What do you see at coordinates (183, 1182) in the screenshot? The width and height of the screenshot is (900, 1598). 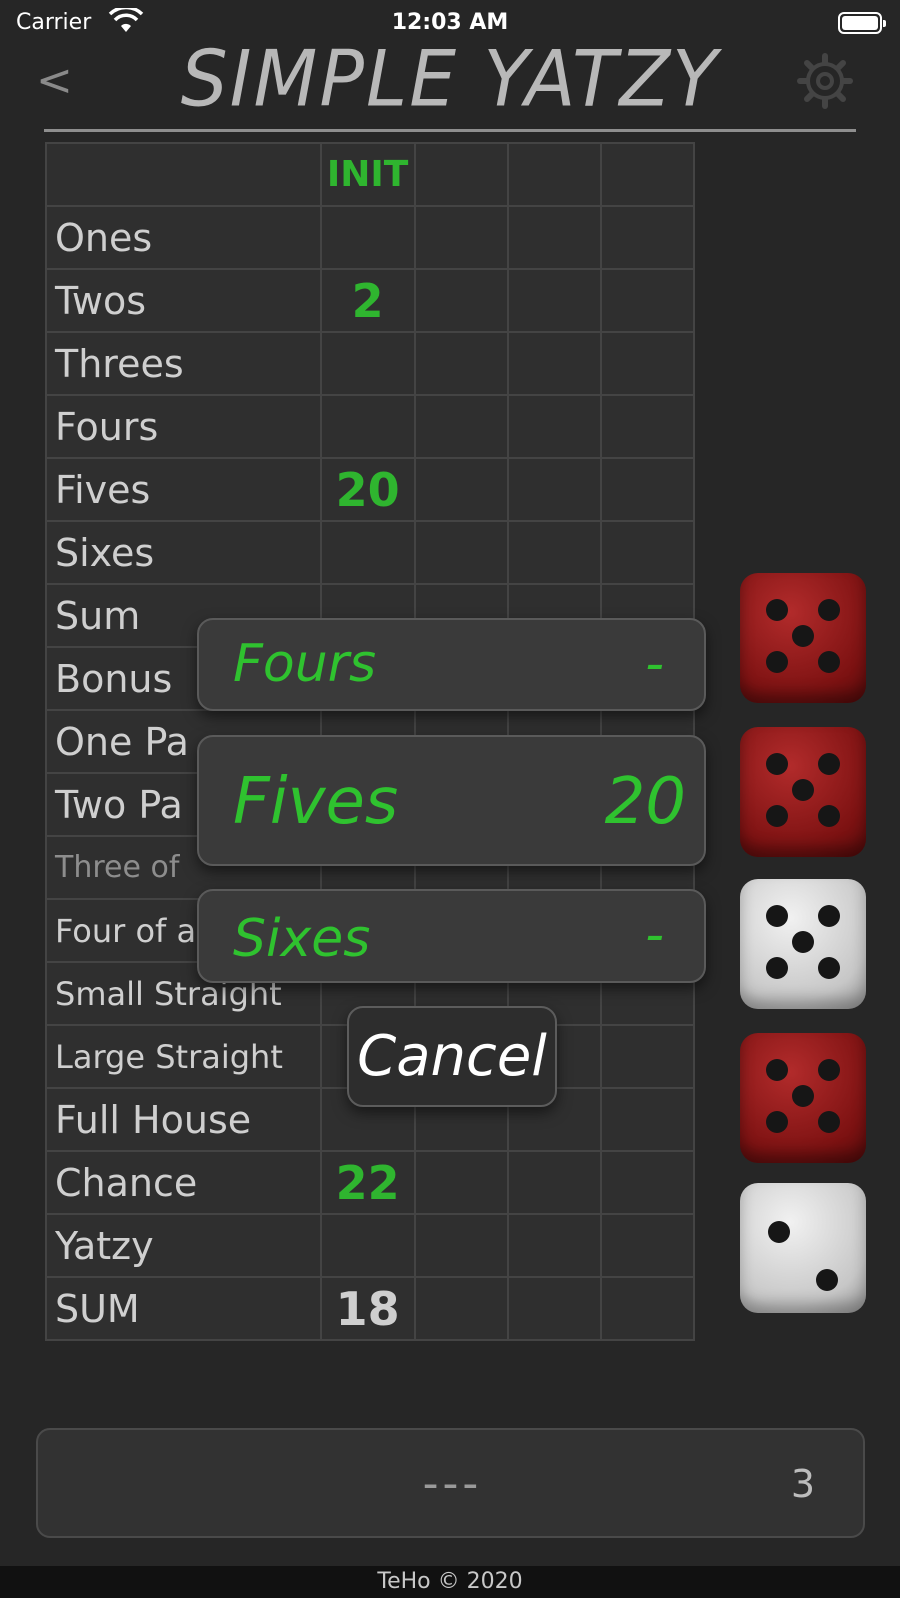 I see `row-label: Chance` at bounding box center [183, 1182].